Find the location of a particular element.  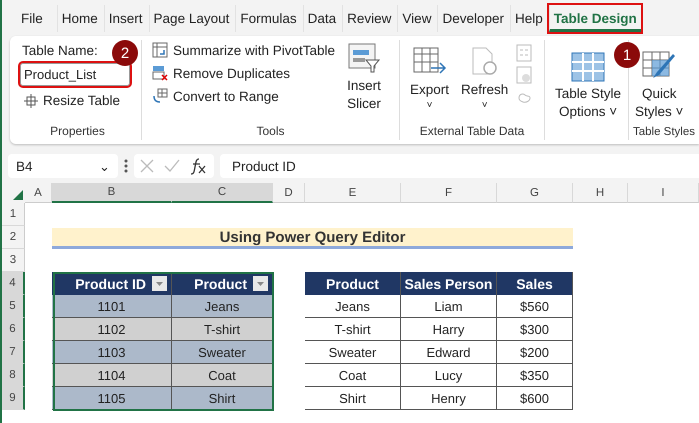

table-cell: $560 is located at coordinates (535, 306).